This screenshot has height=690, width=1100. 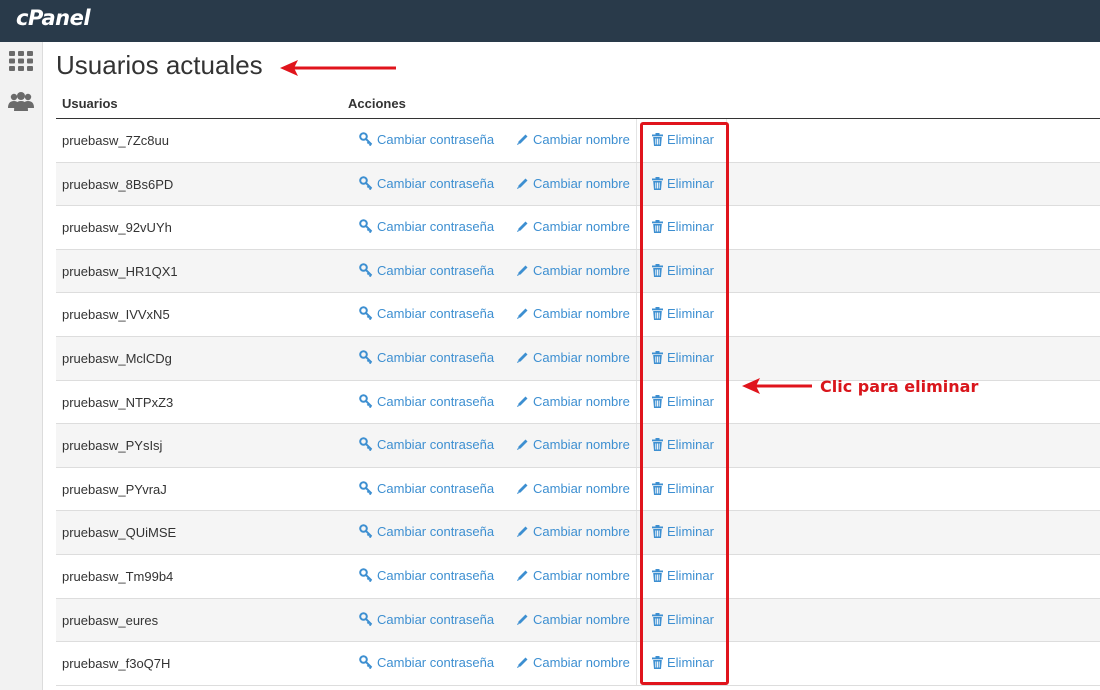 What do you see at coordinates (112, 446) in the screenshot?
I see `username: pruebasw_PYsIsj` at bounding box center [112, 446].